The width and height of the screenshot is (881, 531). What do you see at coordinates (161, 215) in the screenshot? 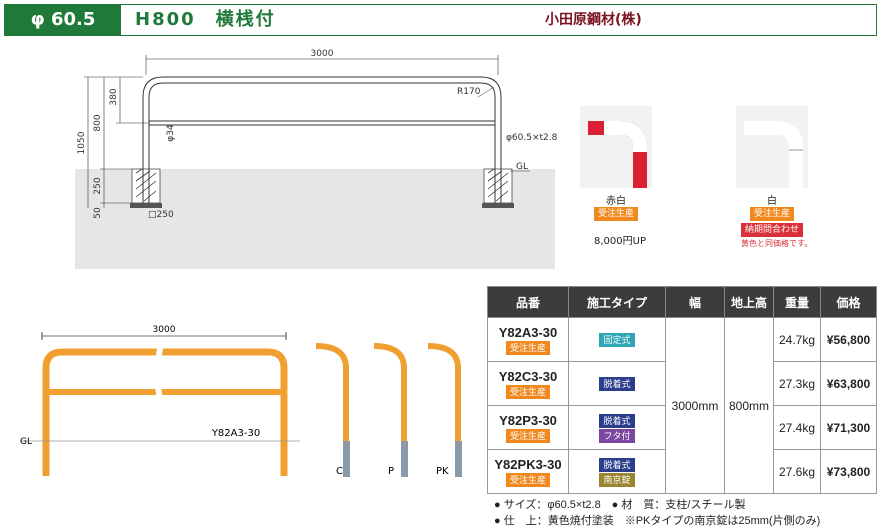
I see `dim-base: □250` at bounding box center [161, 215].